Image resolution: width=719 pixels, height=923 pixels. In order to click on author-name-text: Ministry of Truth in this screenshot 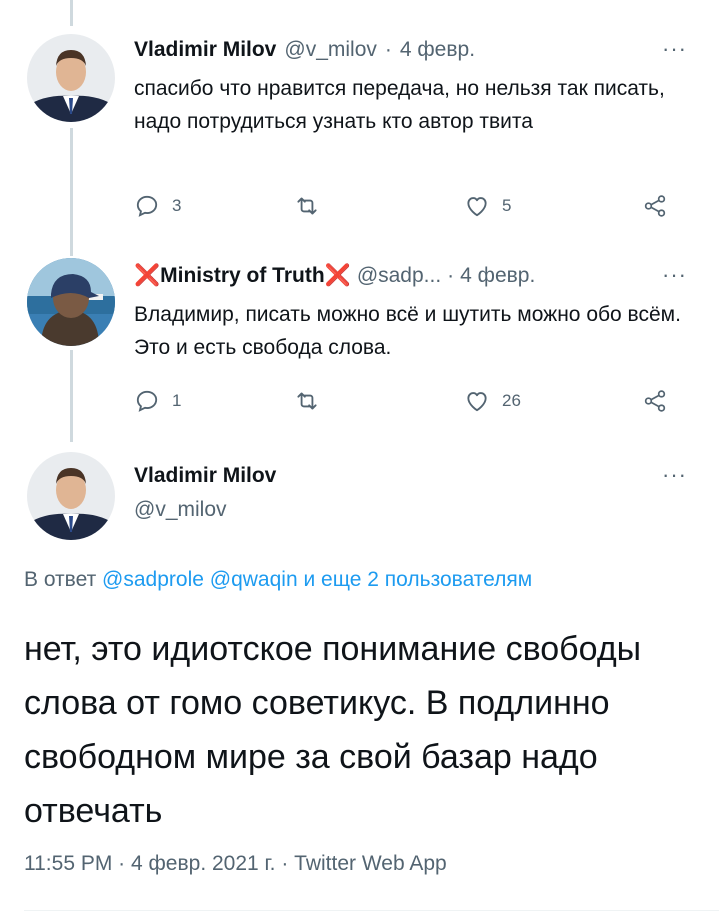, I will do `click(242, 275)`.